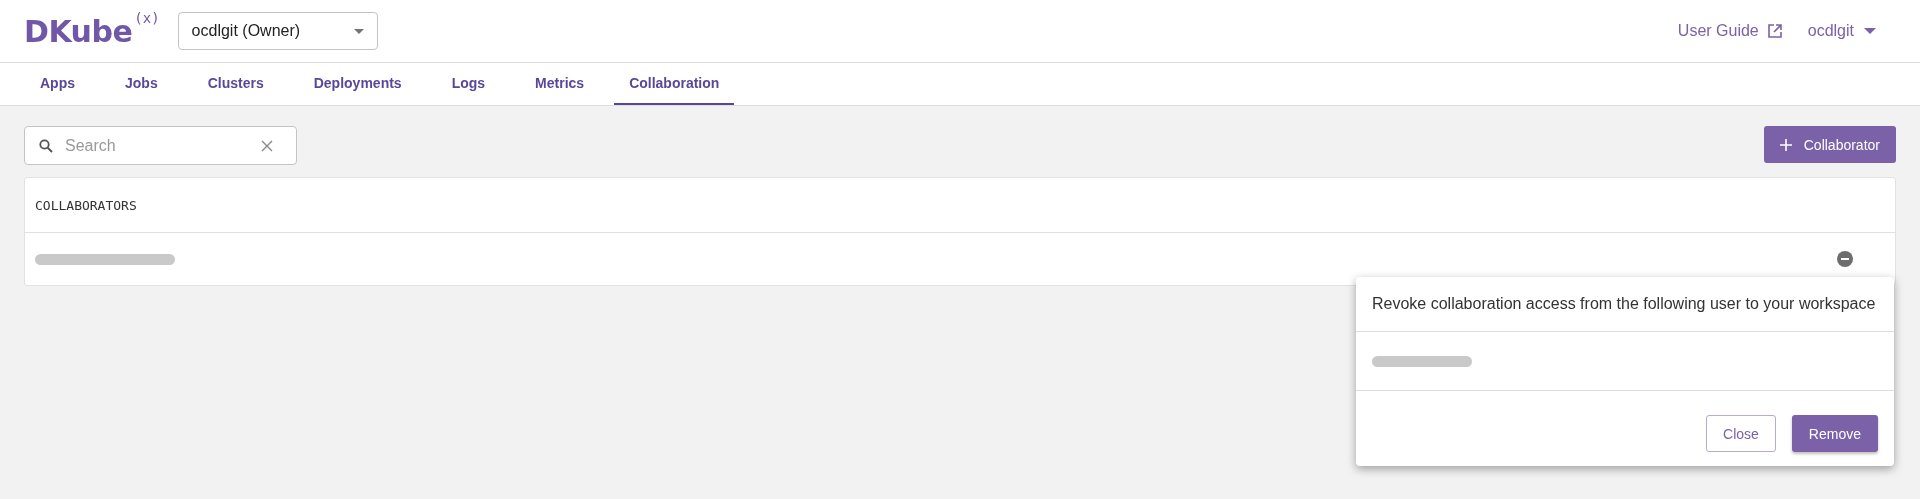 The image size is (1920, 499). Describe the element at coordinates (1841, 31) in the screenshot. I see `user-menu: ocdlgit` at that location.